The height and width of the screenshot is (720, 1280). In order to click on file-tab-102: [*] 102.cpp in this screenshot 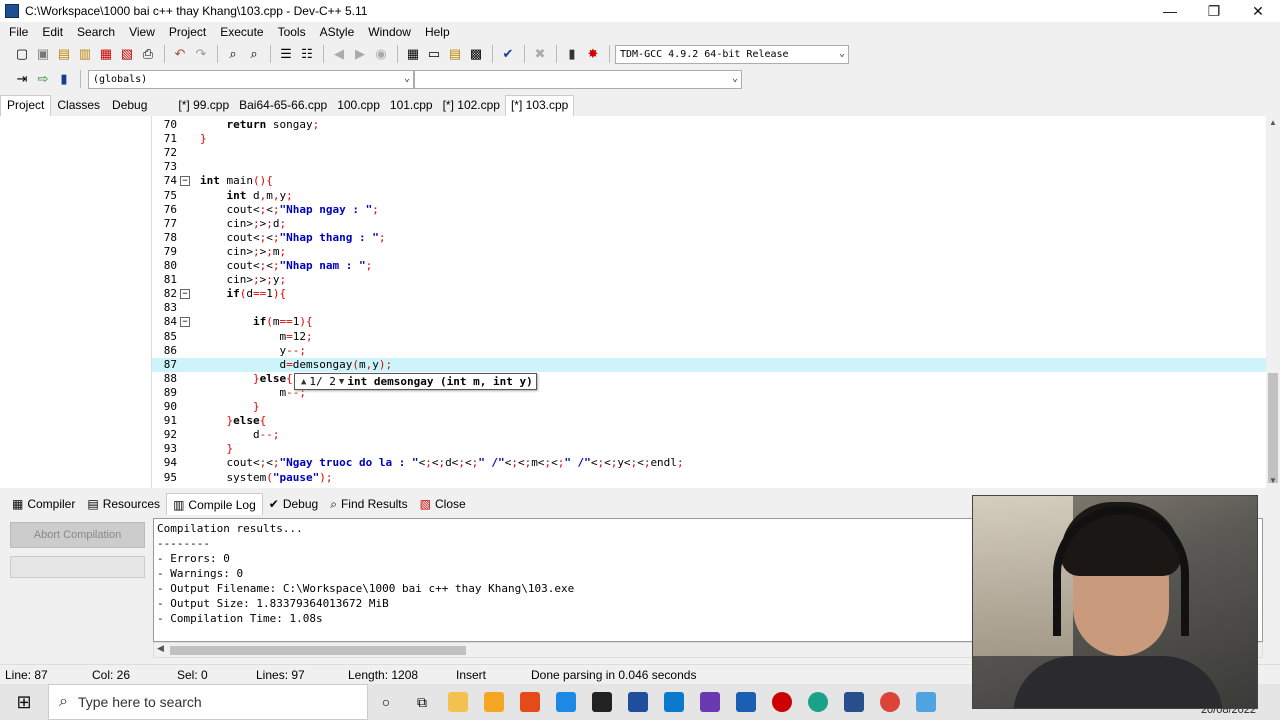, I will do `click(471, 106)`.